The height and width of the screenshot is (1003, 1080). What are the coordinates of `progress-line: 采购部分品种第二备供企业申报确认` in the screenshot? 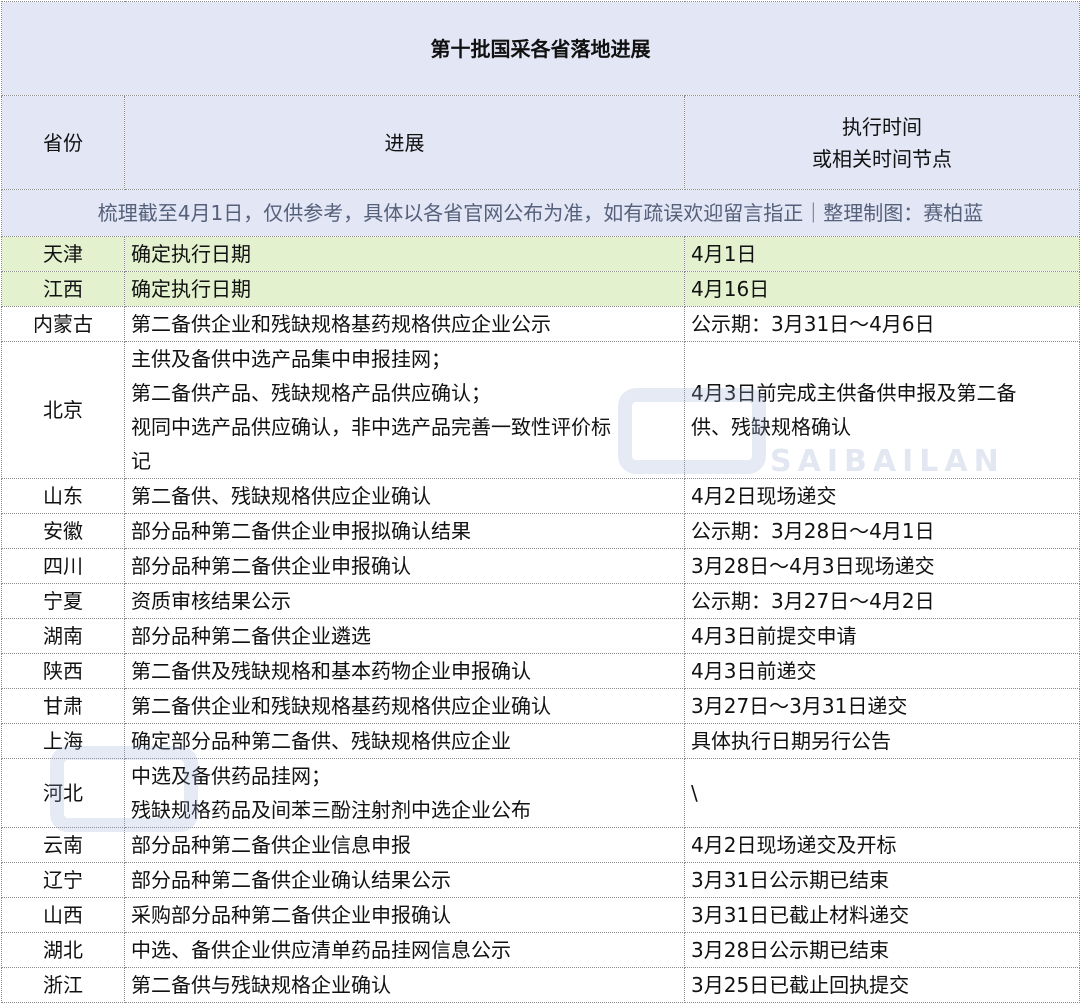 It's located at (291, 915).